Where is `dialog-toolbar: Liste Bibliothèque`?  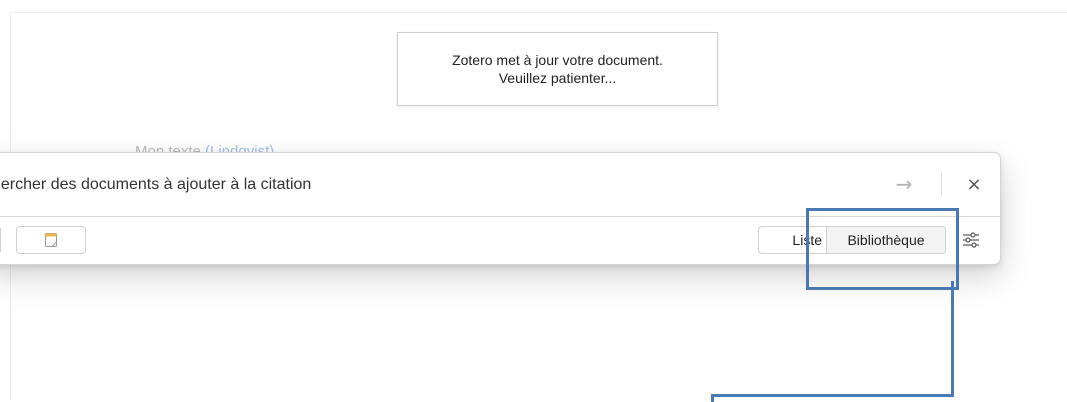 dialog-toolbar: Liste Bibliothèque is located at coordinates (500, 241).